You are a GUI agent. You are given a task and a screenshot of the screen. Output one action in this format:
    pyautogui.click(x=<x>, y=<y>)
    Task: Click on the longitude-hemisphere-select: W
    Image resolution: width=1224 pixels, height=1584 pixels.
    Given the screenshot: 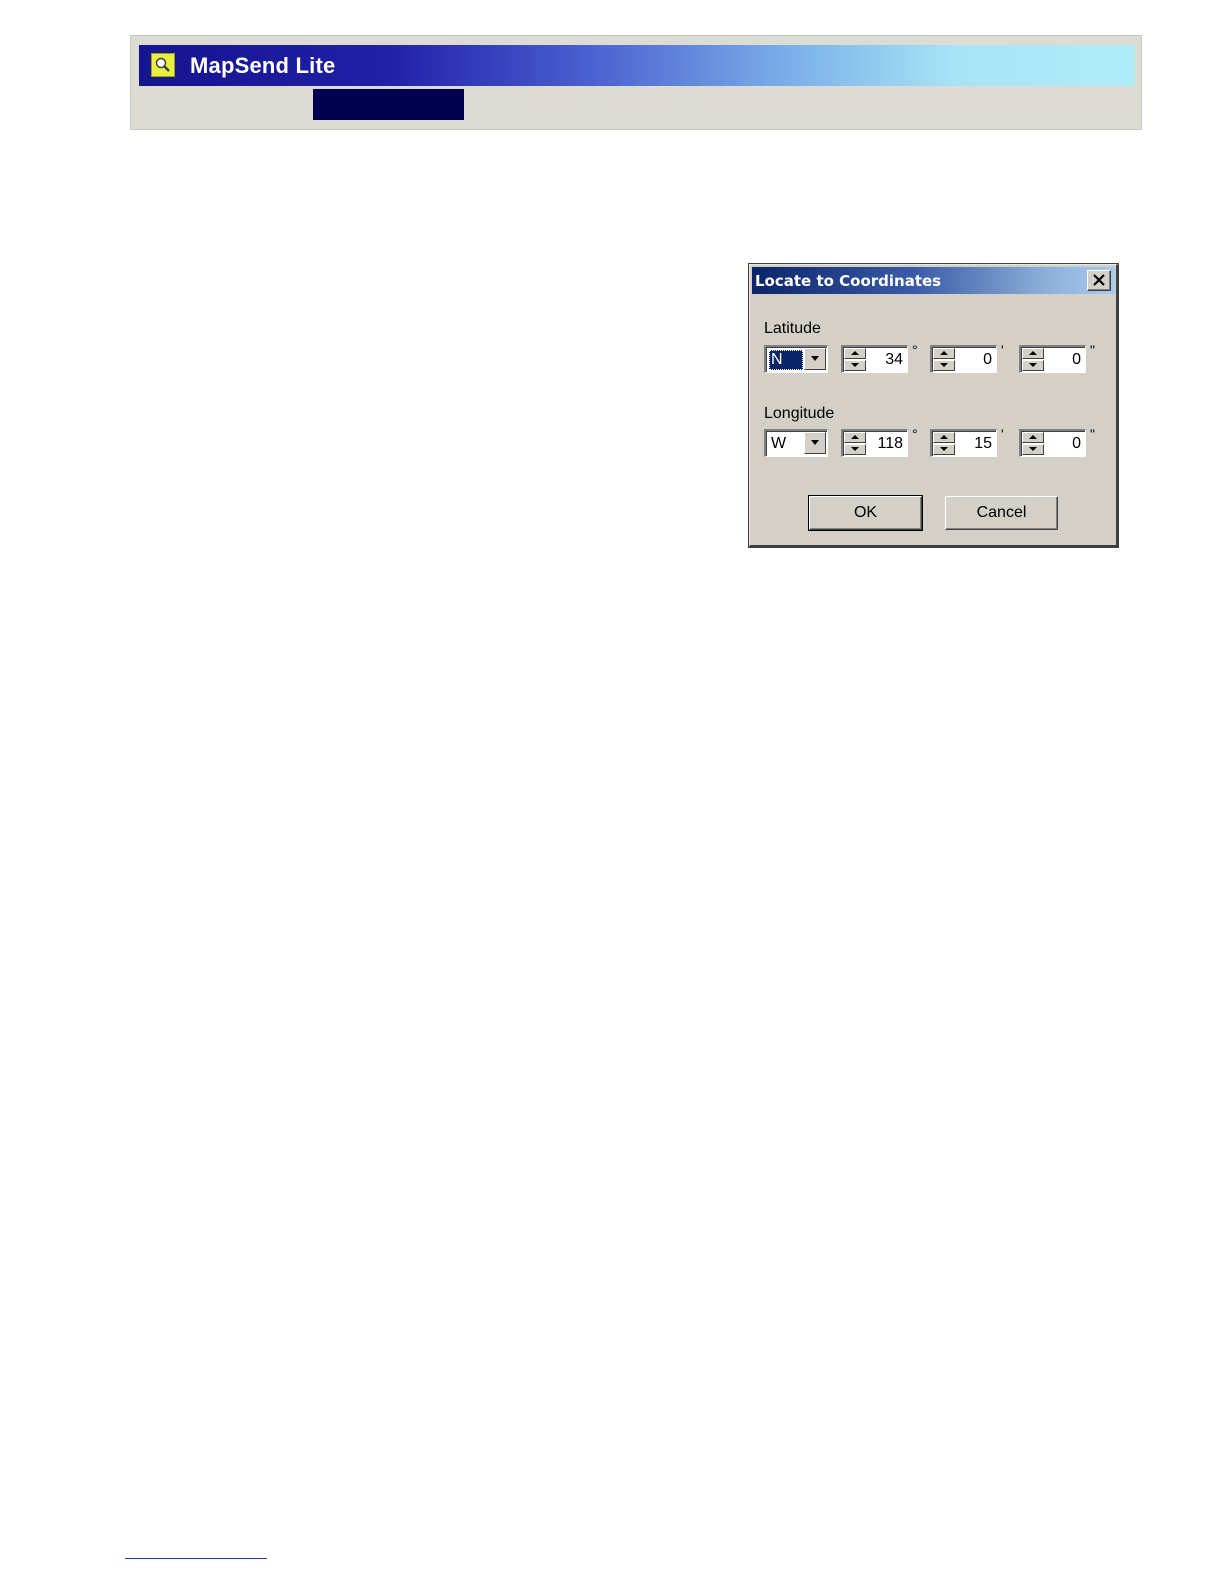 What is the action you would take?
    pyautogui.click(x=796, y=443)
    